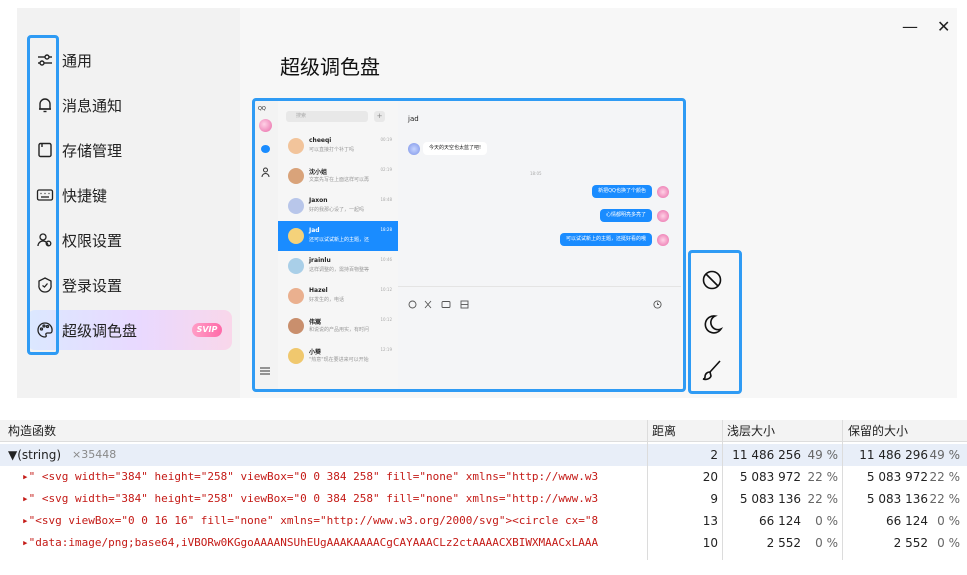 The height and width of the screenshot is (575, 967). I want to click on constructor-name: ▼(string), so click(35, 455).